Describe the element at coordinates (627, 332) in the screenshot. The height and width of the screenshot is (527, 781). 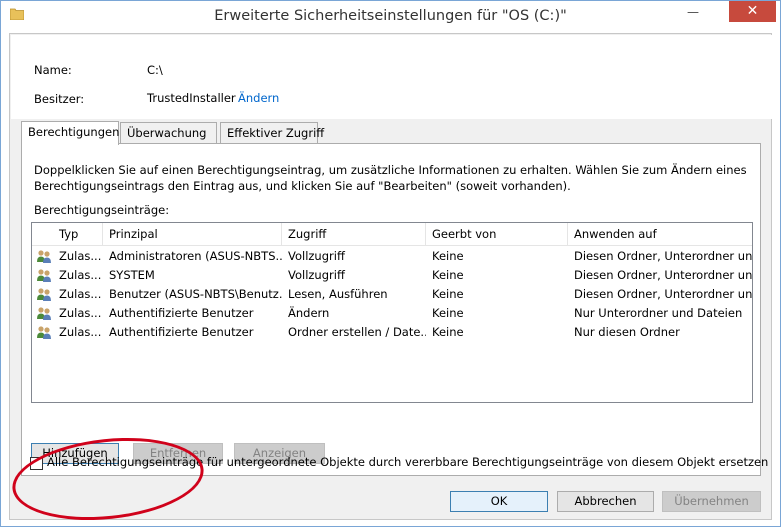
I see `cell-anwenden-auf: Nur diesen Ordner` at that location.